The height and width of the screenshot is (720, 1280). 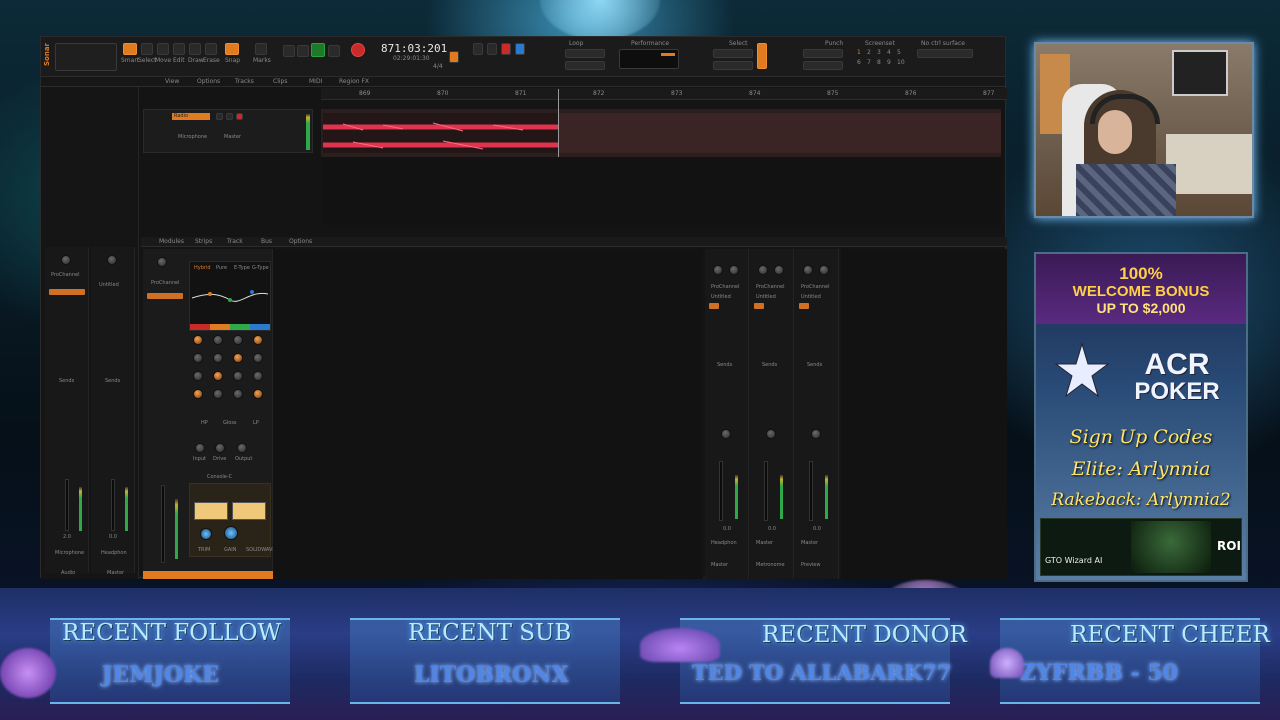 What do you see at coordinates (869, 63) in the screenshot?
I see `screenset-7: 7` at bounding box center [869, 63].